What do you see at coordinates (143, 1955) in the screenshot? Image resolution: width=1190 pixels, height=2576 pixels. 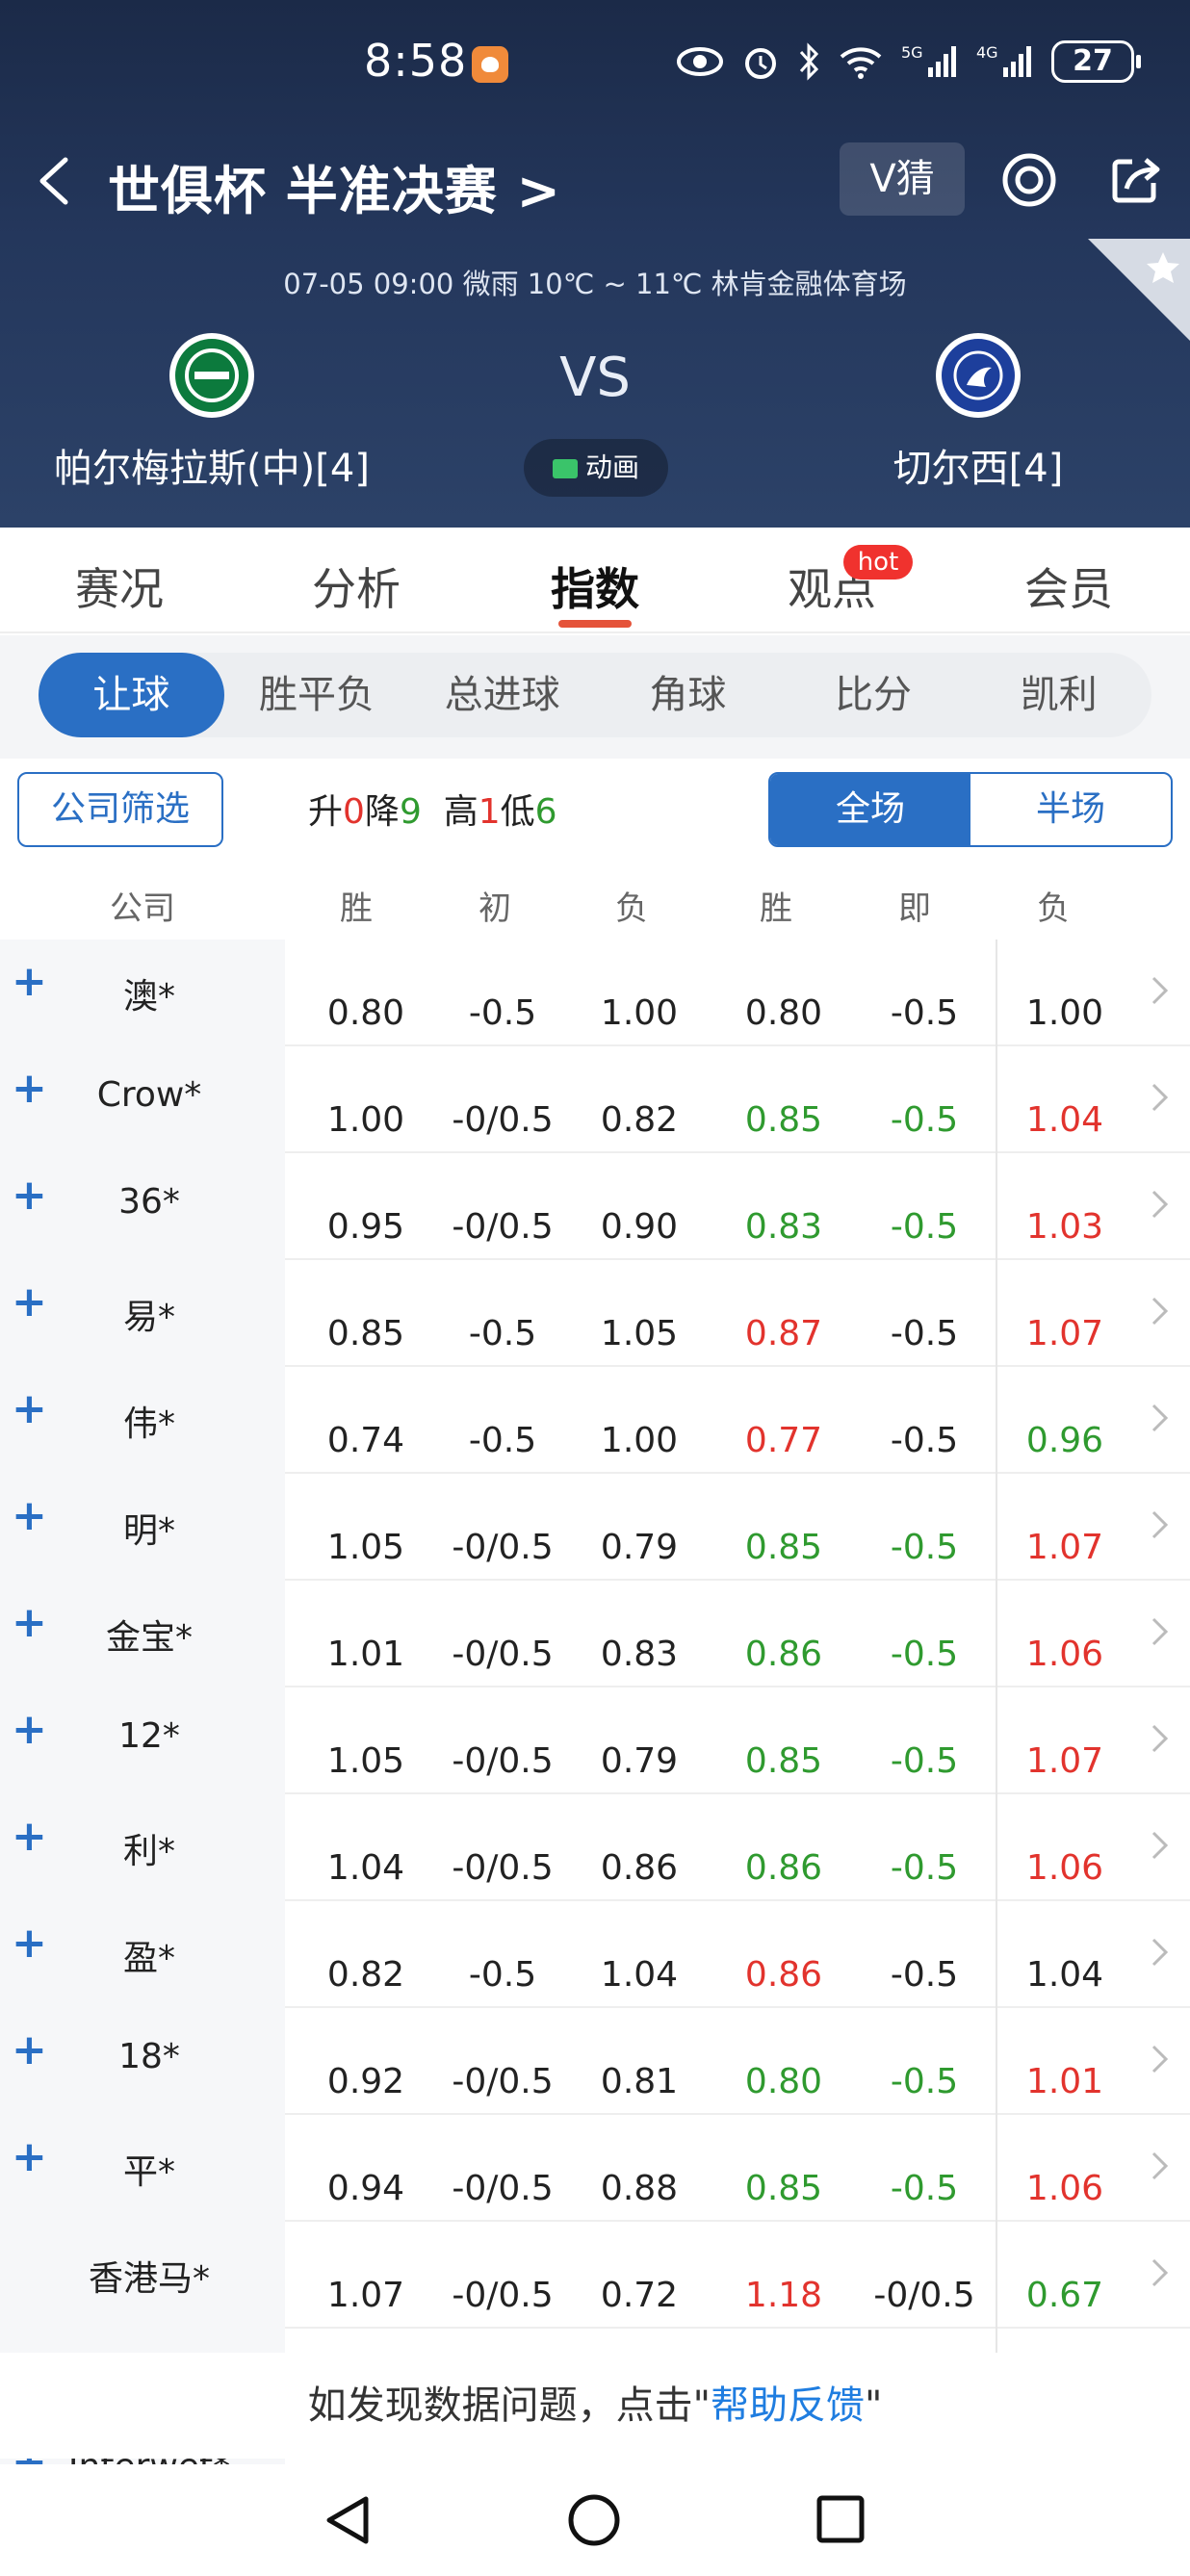 I see `company-cell: + 盈*` at bounding box center [143, 1955].